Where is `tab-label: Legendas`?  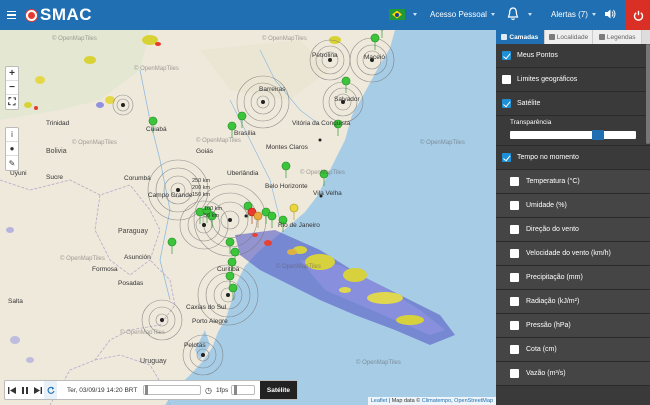 tab-label: Legendas is located at coordinates (621, 37).